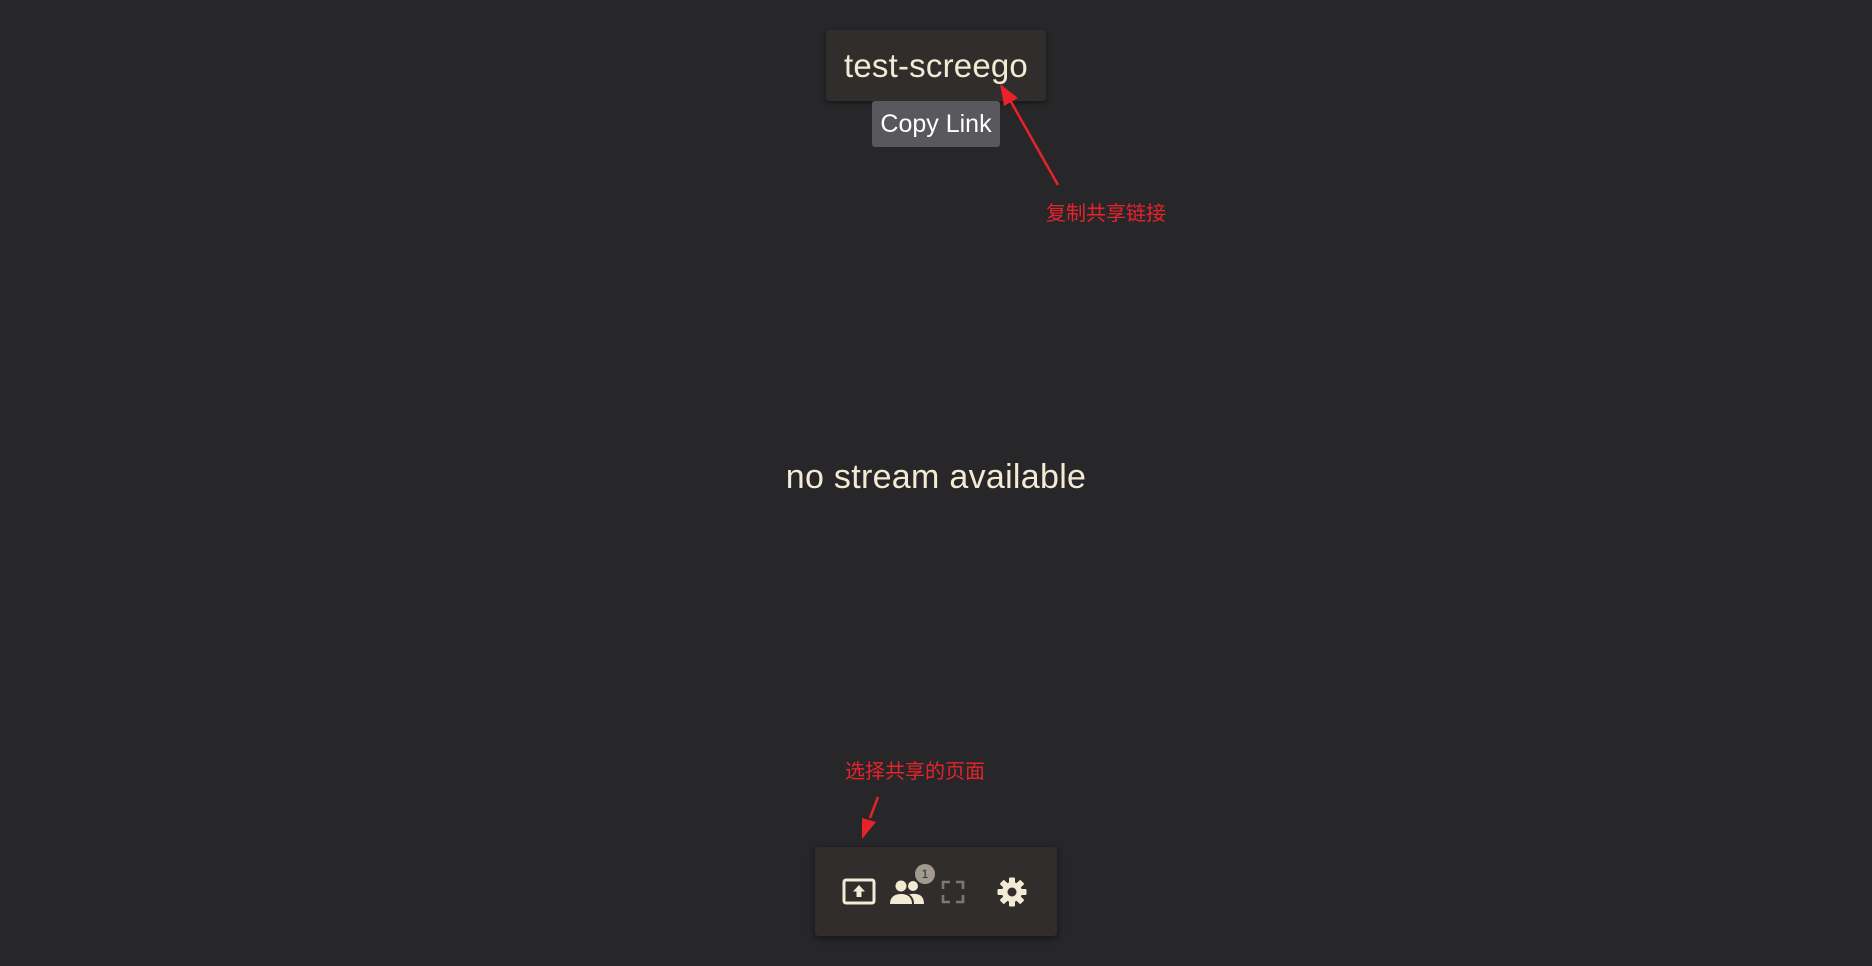  What do you see at coordinates (925, 874) in the screenshot?
I see `users-count-badge: 1` at bounding box center [925, 874].